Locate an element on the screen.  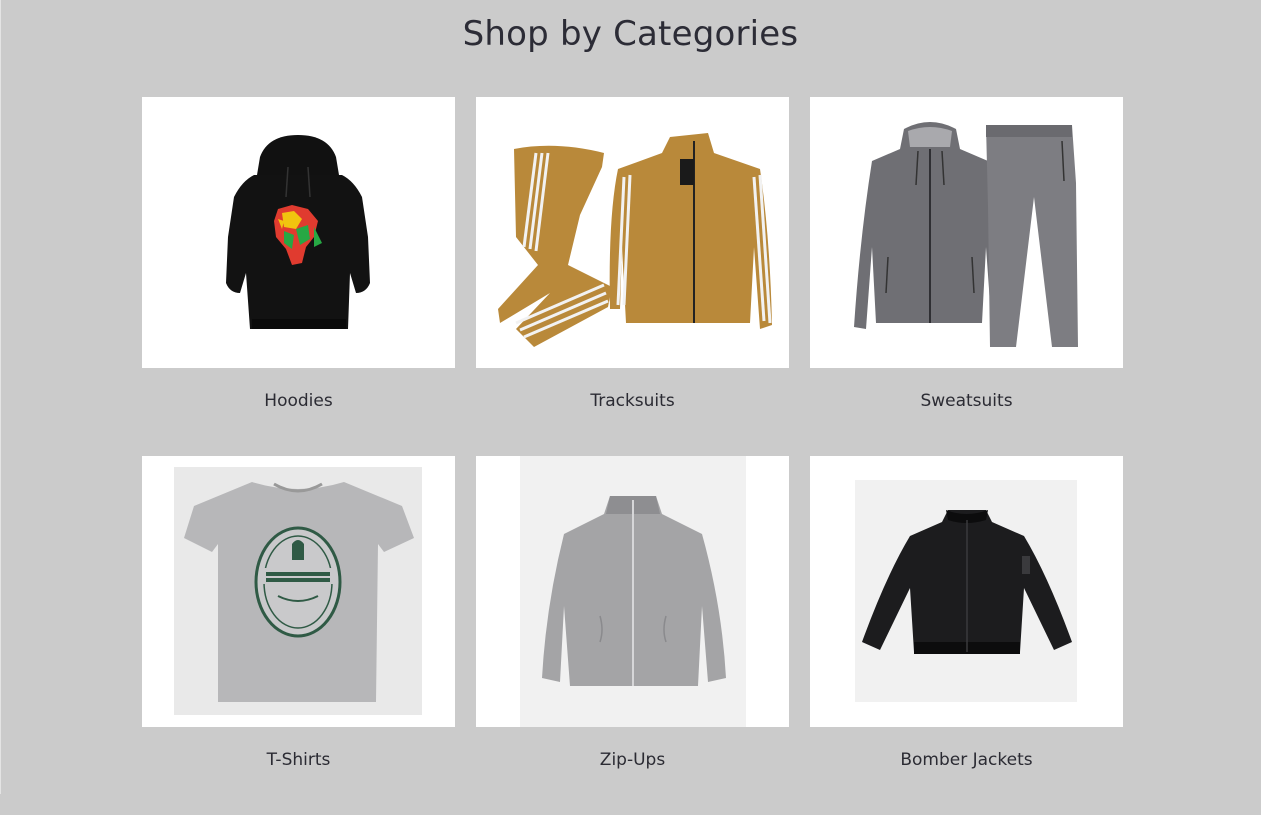
sweatsuit-image is located at coordinates (966, 234).